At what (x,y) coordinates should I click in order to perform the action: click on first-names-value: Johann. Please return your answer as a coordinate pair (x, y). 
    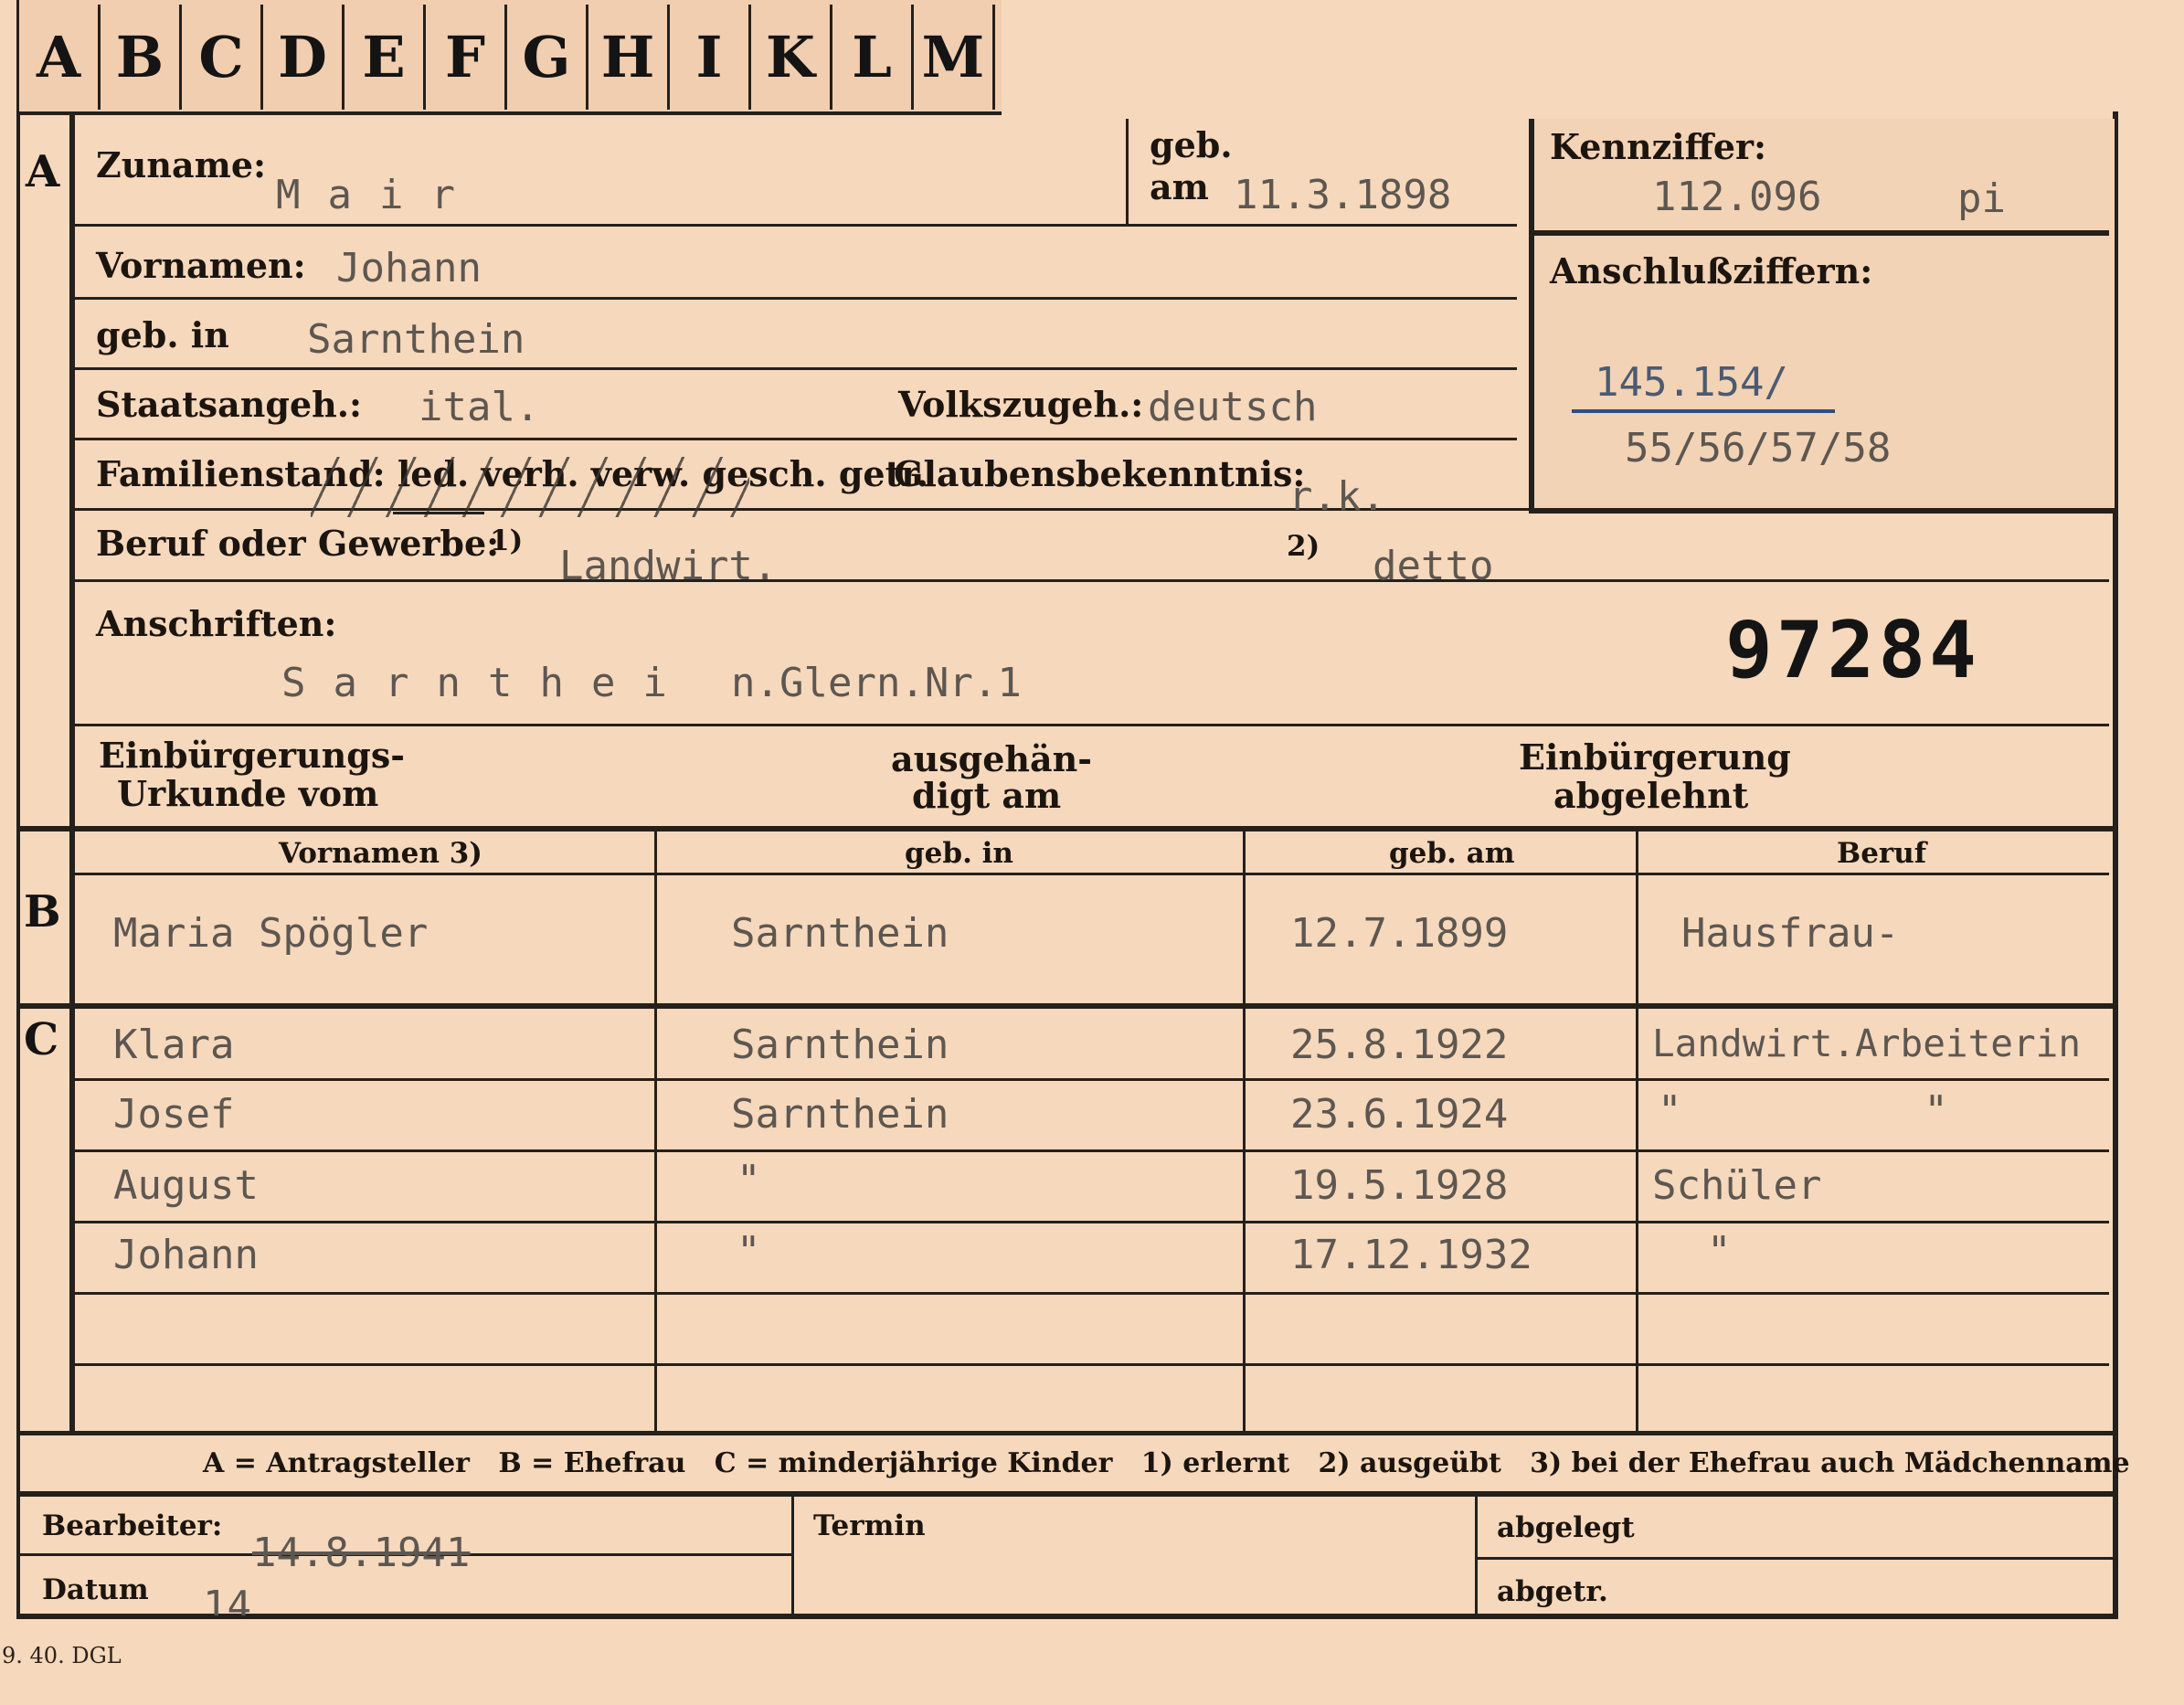
    Looking at the image, I should click on (409, 268).